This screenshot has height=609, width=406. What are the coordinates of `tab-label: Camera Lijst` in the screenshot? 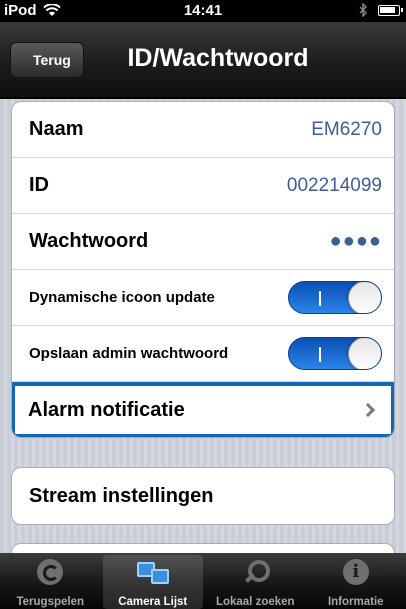 It's located at (153, 602).